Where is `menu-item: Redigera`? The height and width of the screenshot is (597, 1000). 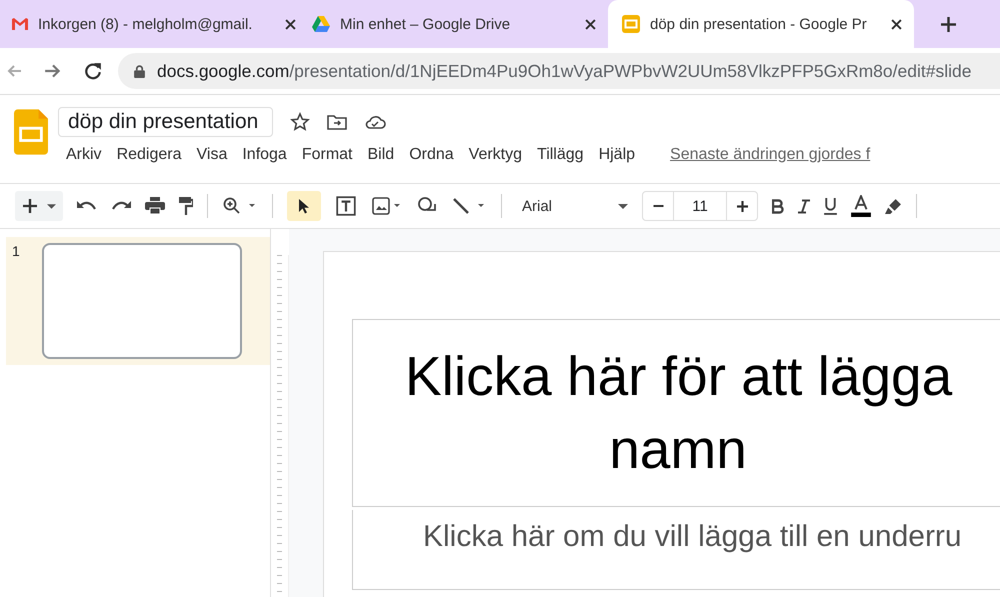 menu-item: Redigera is located at coordinates (149, 155).